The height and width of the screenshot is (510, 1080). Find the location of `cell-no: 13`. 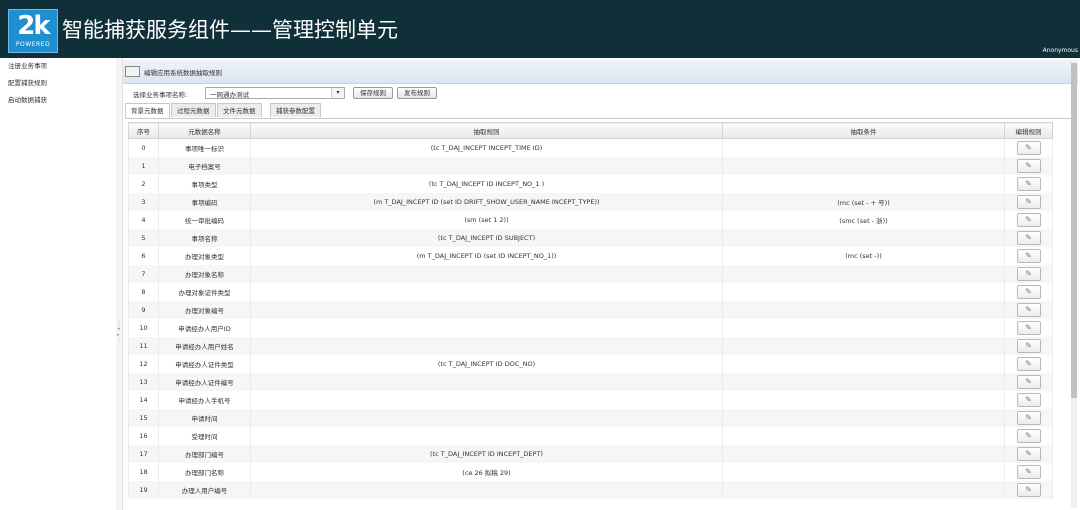

cell-no: 13 is located at coordinates (143, 382).